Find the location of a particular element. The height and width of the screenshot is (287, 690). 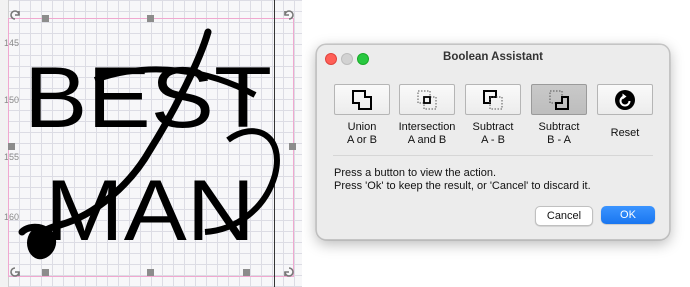

dialog-title: Boolean Assistant is located at coordinates (493, 57).